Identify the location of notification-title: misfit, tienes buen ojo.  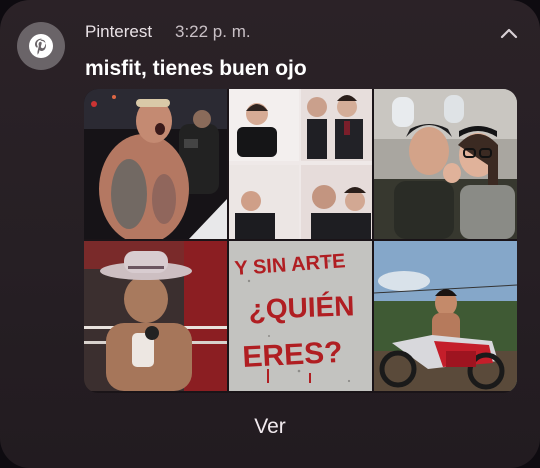
(196, 68).